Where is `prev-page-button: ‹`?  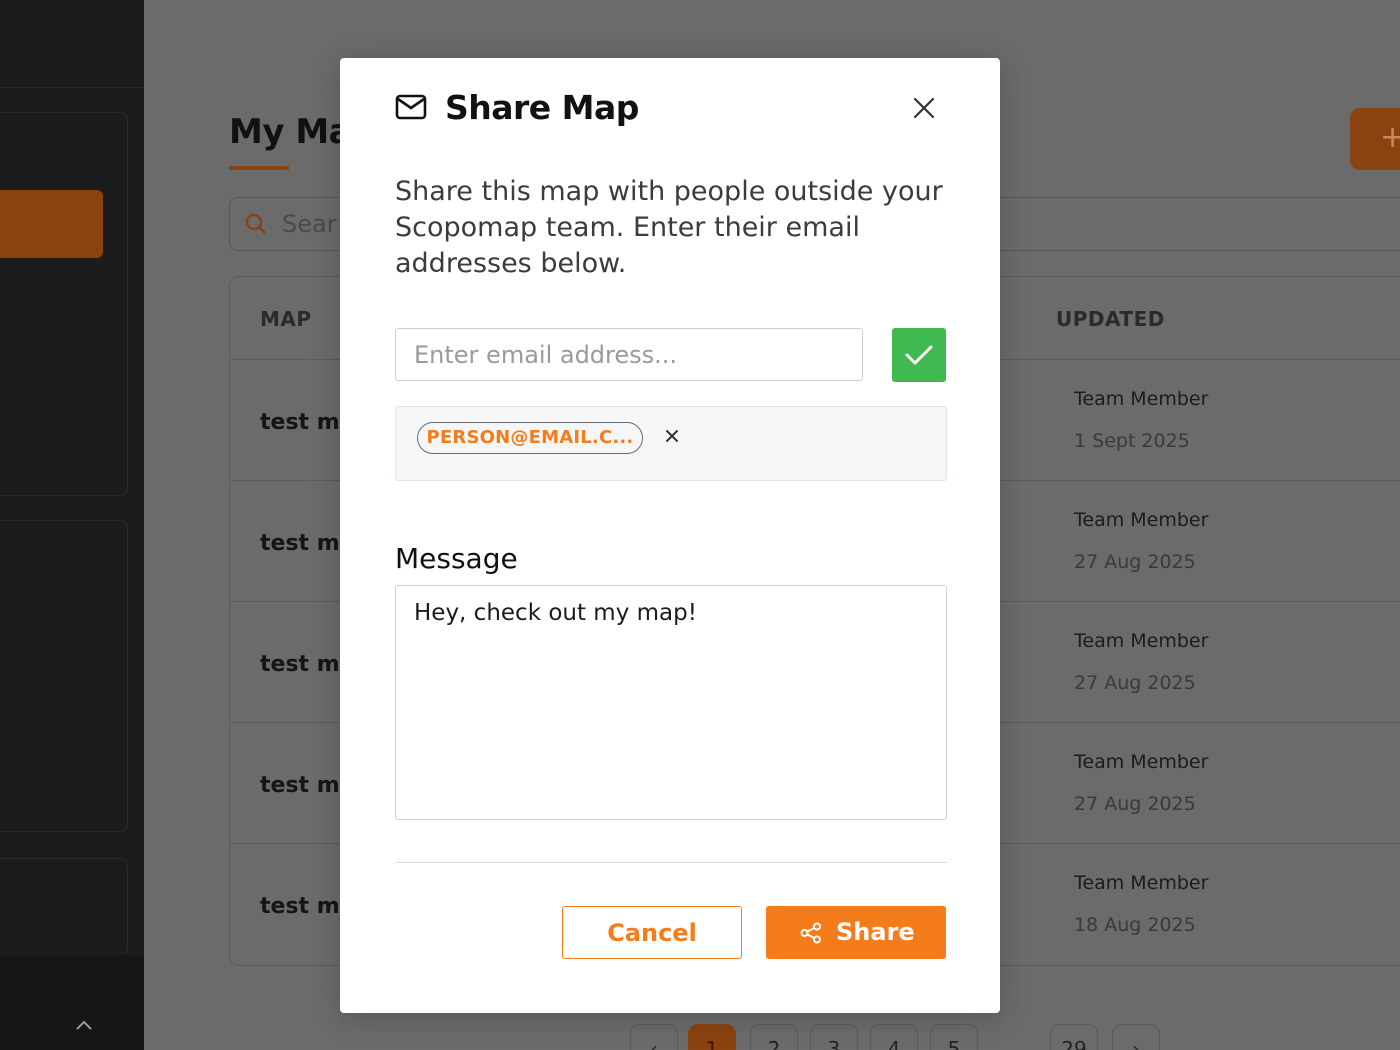
prev-page-button: ‹ is located at coordinates (654, 1037).